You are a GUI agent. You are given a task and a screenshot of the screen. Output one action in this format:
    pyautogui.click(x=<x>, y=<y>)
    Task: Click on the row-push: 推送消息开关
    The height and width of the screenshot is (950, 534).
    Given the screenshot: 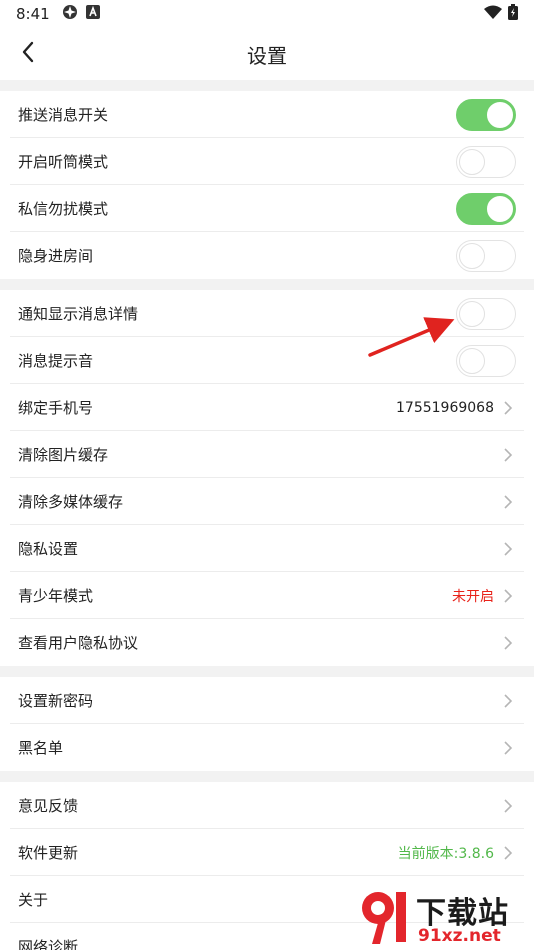 What is the action you would take?
    pyautogui.click(x=267, y=114)
    